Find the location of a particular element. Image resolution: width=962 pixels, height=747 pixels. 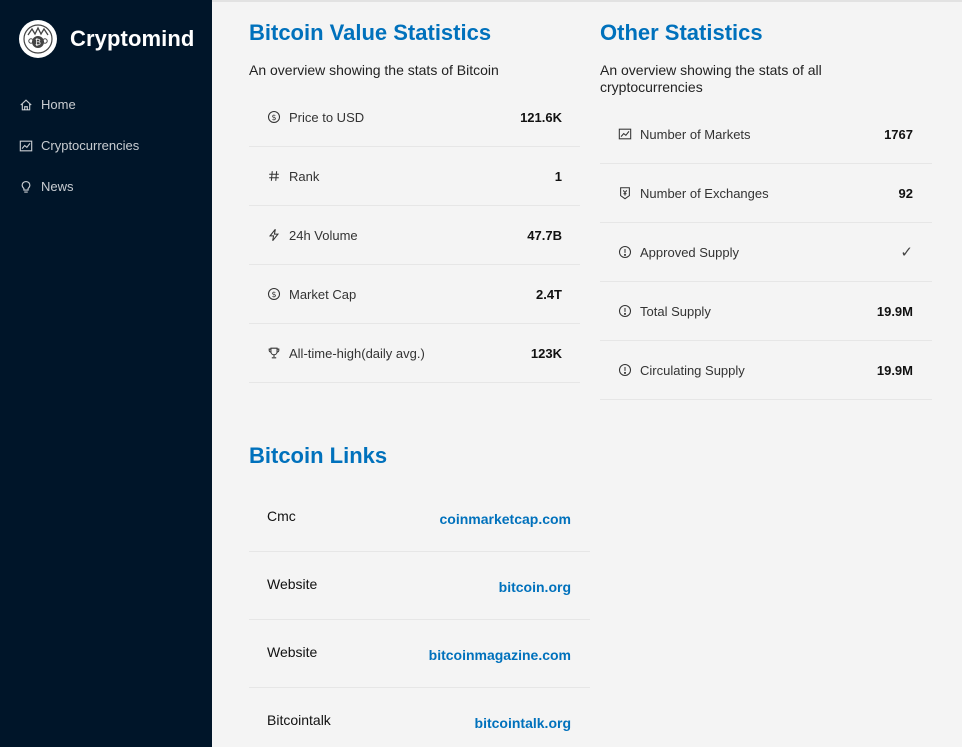

sidebar-item-label: Cryptocurrencies is located at coordinates (90, 145).